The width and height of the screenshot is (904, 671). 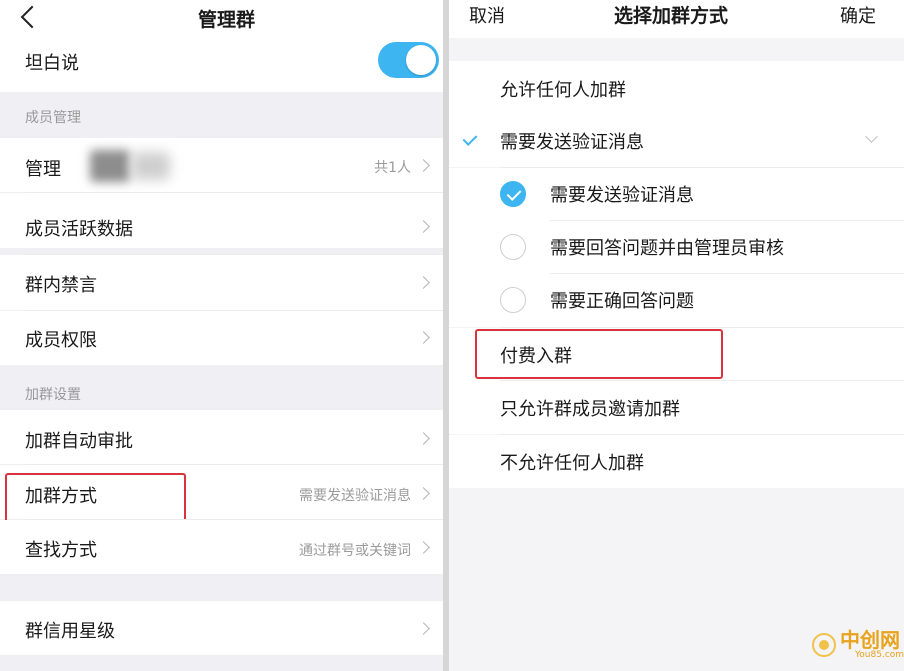 What do you see at coordinates (43, 169) in the screenshot?
I see `admins-label: 管理` at bounding box center [43, 169].